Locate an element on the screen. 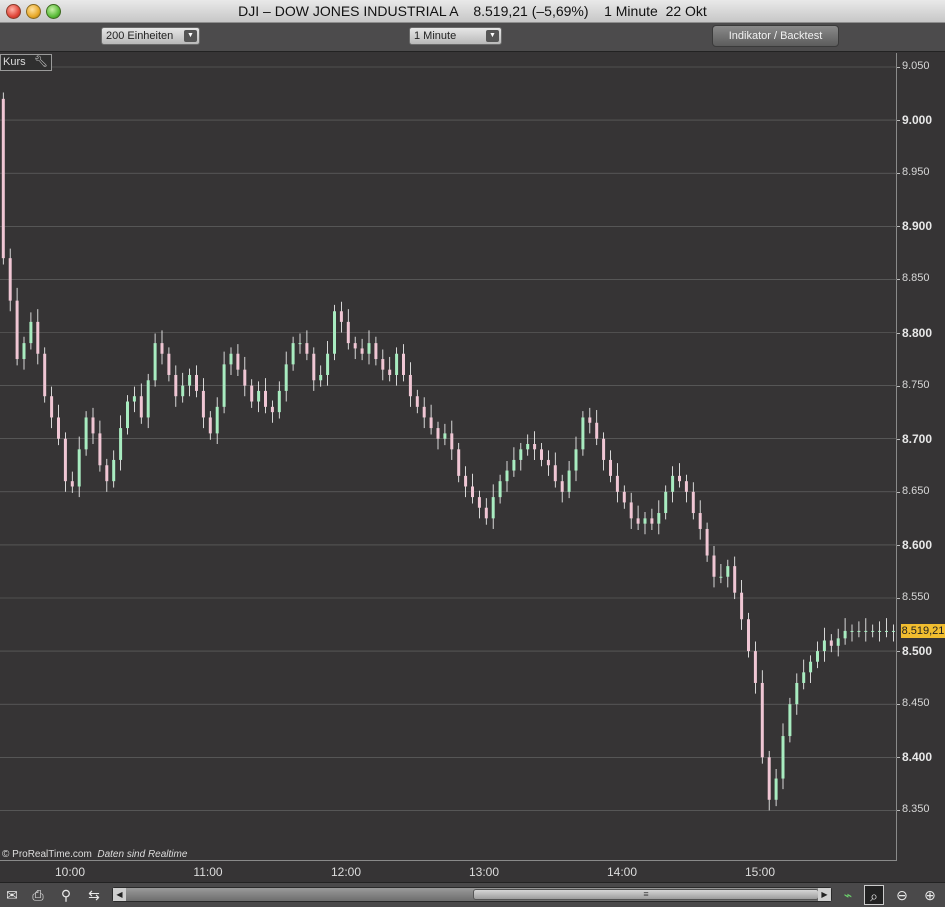 The image size is (945, 907). scroll-right-arrow-icon: ▶ is located at coordinates (824, 894).